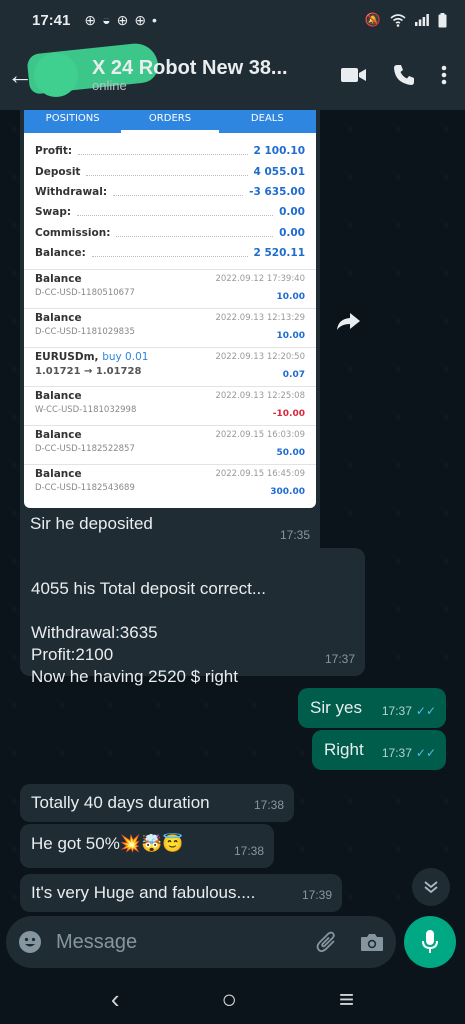  Describe the element at coordinates (260, 396) in the screenshot. I see `deal-date: 2022.09.13 12:25:08` at that location.